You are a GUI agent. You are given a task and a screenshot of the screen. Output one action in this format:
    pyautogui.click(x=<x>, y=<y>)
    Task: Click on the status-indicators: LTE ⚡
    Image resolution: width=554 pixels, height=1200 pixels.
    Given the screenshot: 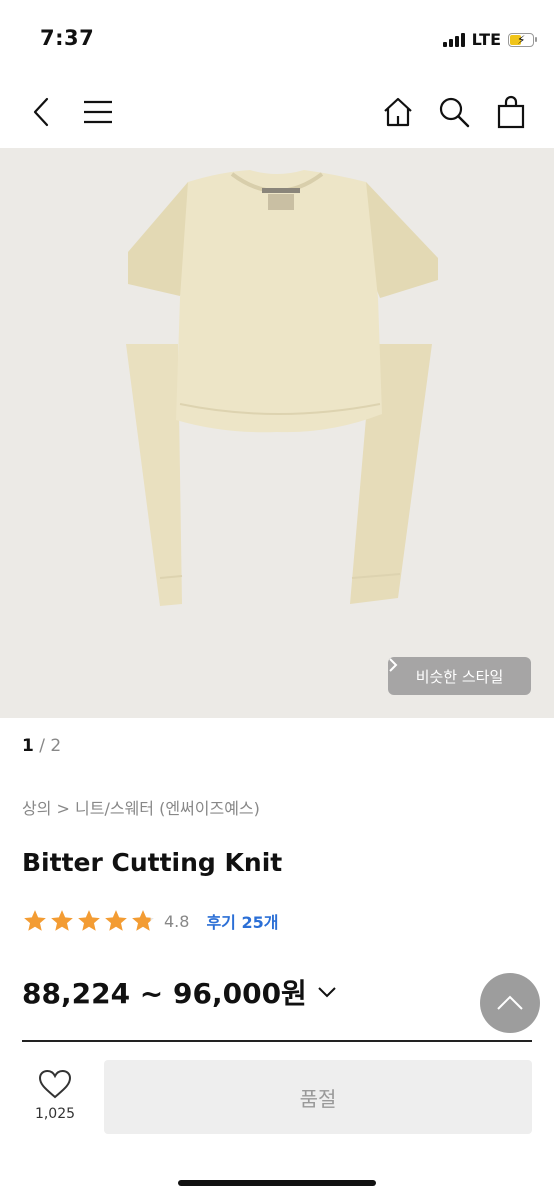 What is the action you would take?
    pyautogui.click(x=489, y=39)
    